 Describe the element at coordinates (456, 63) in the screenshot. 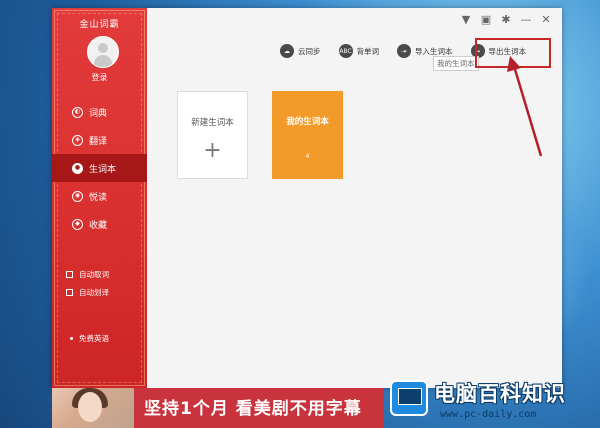

I see `tooltip: 我的生词本` at that location.